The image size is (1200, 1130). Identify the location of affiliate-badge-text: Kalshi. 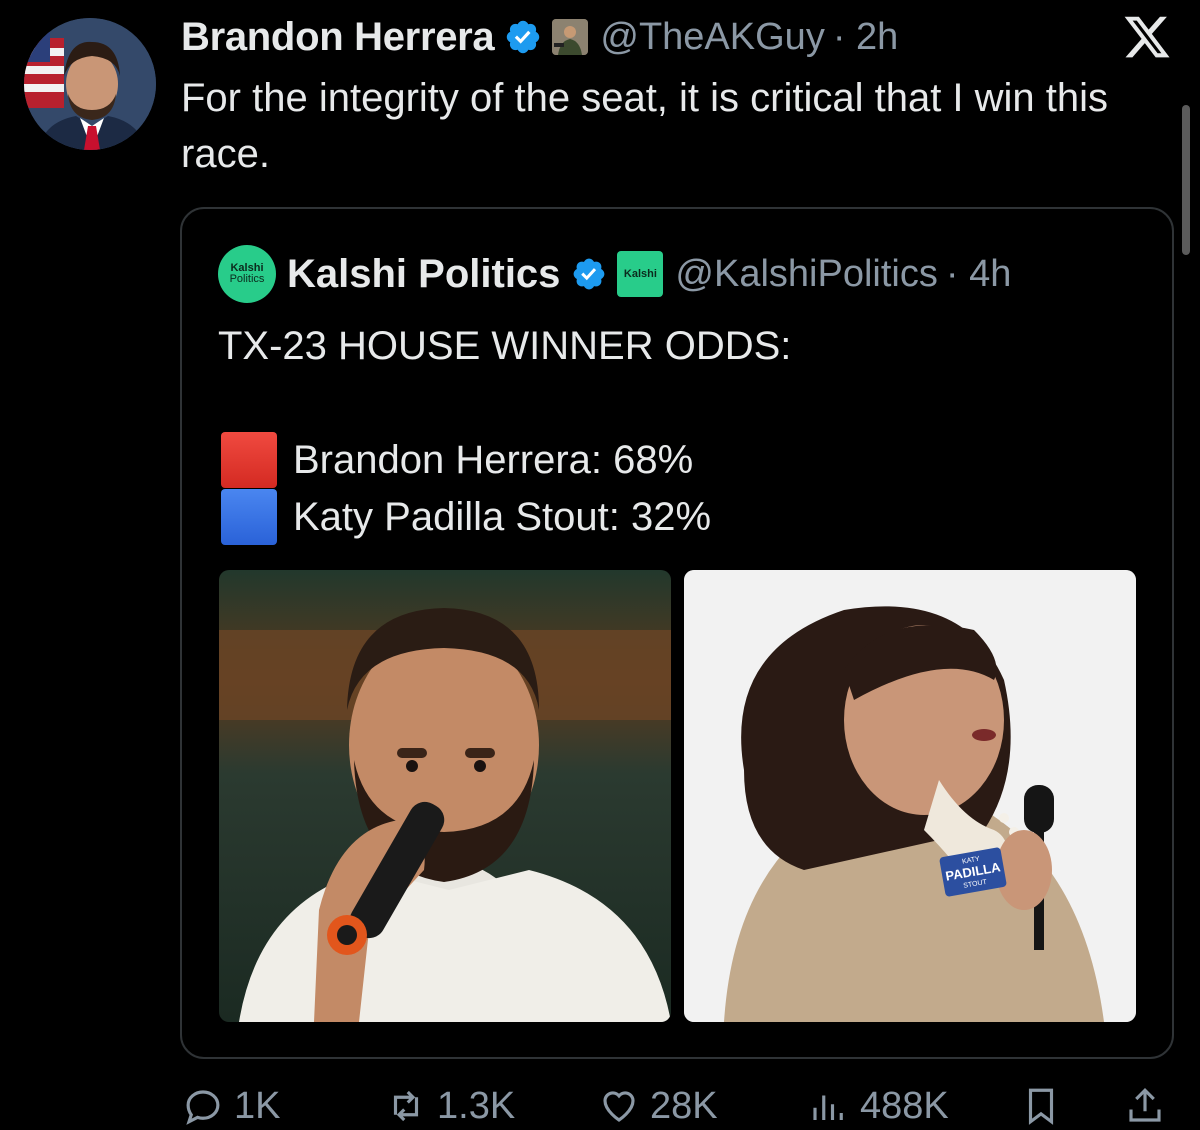
(640, 274).